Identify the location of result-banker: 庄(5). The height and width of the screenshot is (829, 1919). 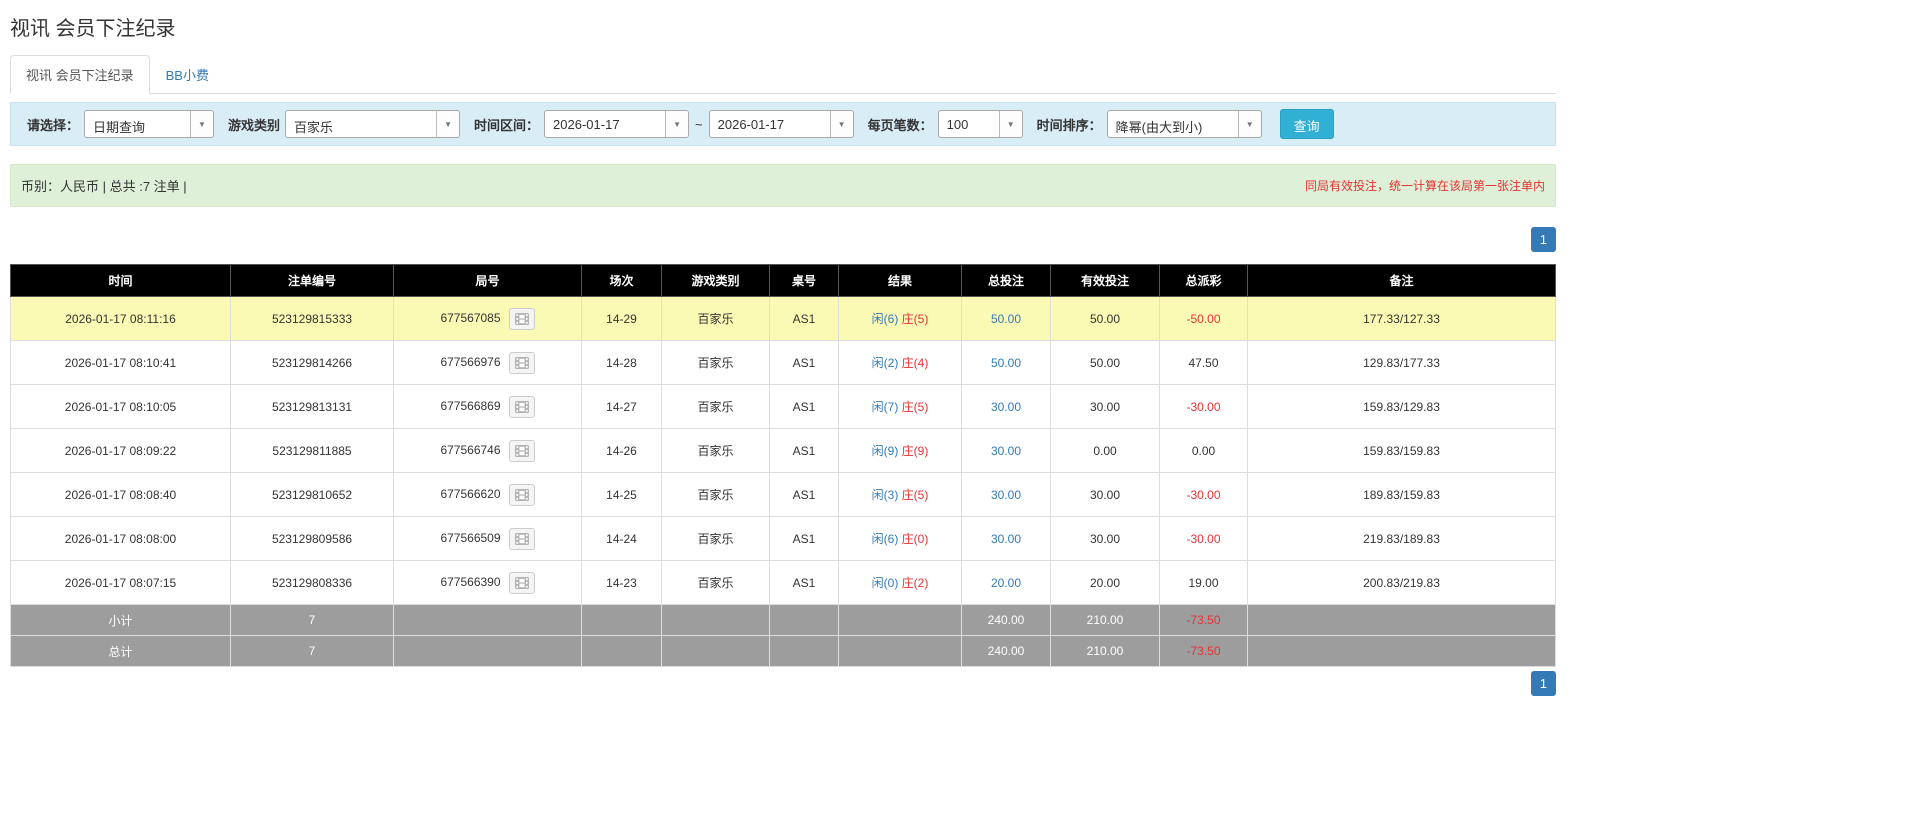
(915, 407).